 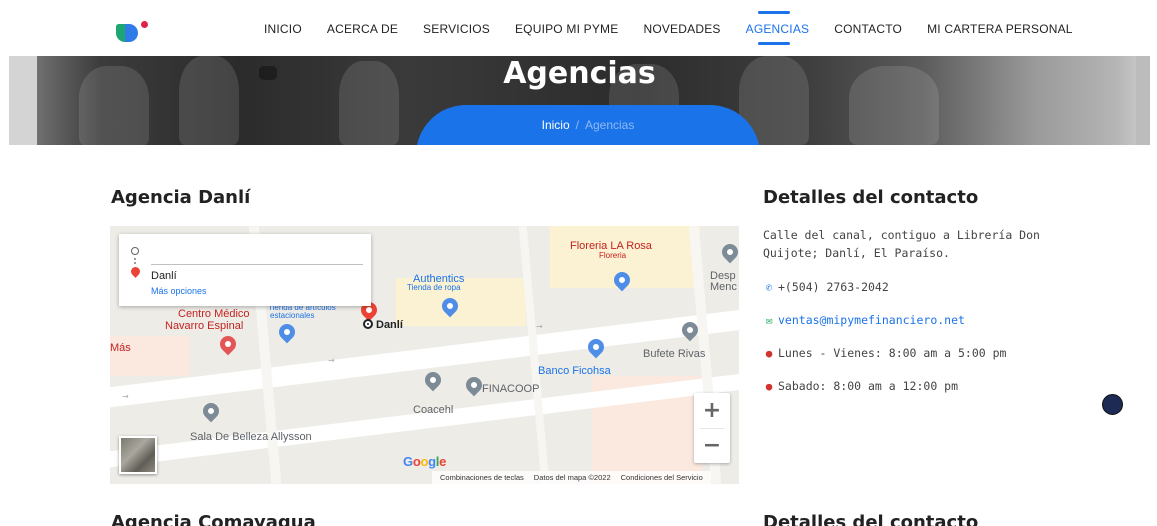 I want to click on nav-item-mi-cartera: MI CARTERA PERSONAL, so click(x=1000, y=29).